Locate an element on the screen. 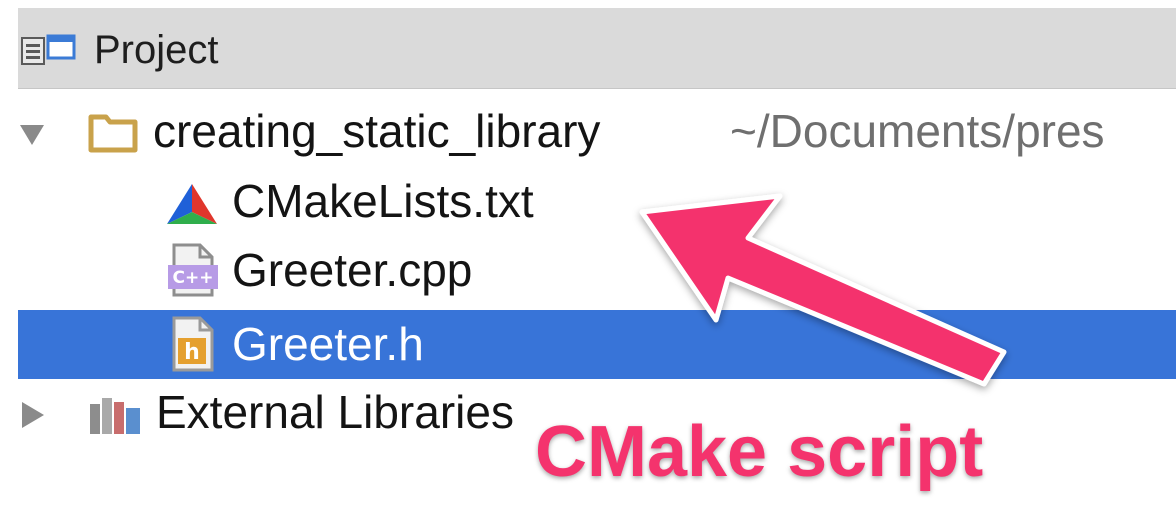 The height and width of the screenshot is (517, 1176). root-folder-name: creating_static_library is located at coordinates (377, 131).